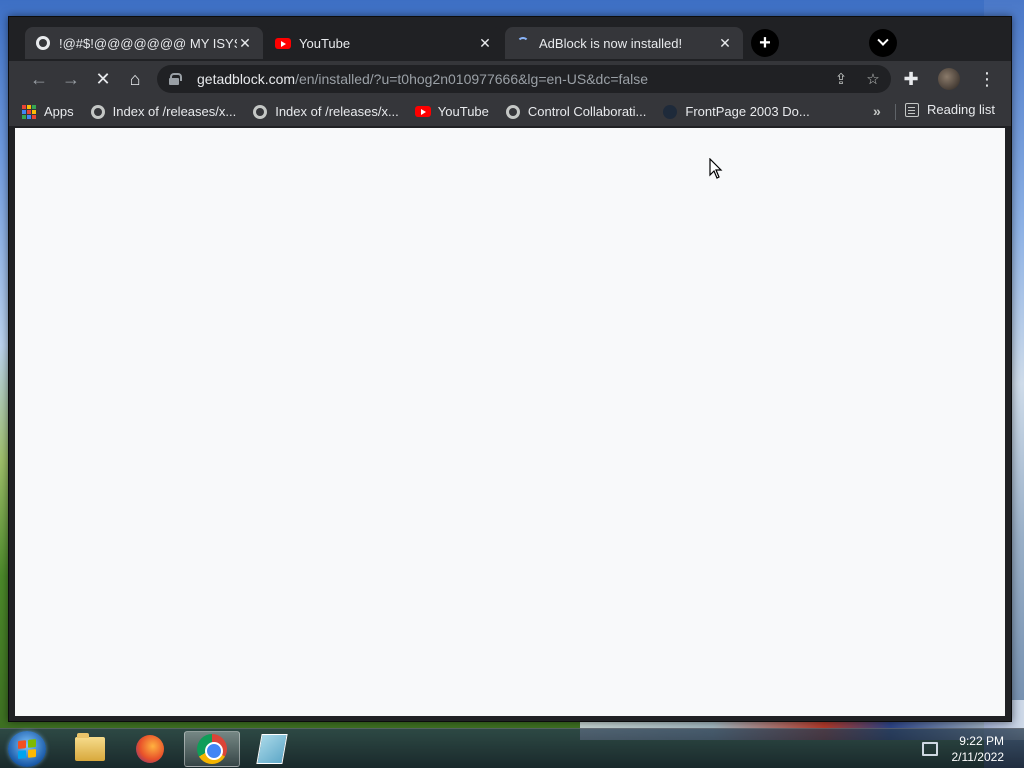 The height and width of the screenshot is (768, 1024). I want to click on reading-list-icon, so click(912, 109).